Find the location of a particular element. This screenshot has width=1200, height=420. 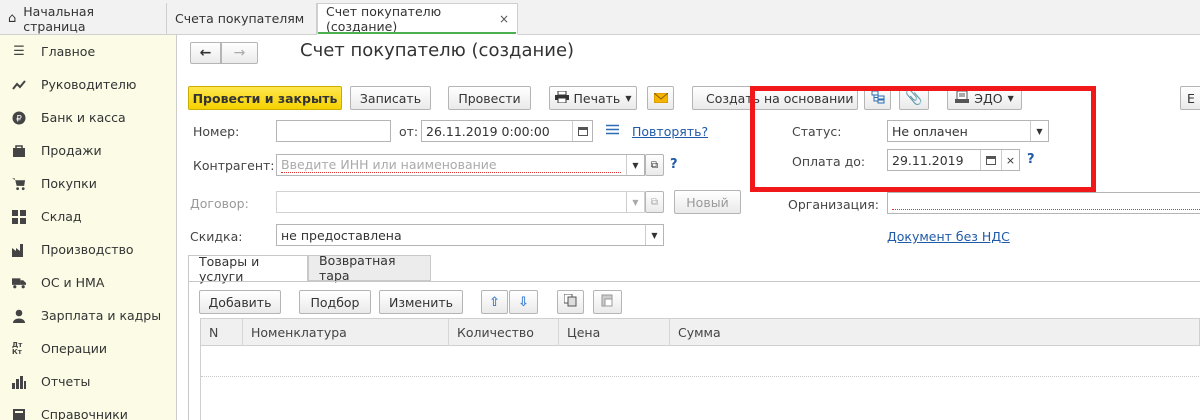

discount-value: не предоставлена is located at coordinates (341, 235).